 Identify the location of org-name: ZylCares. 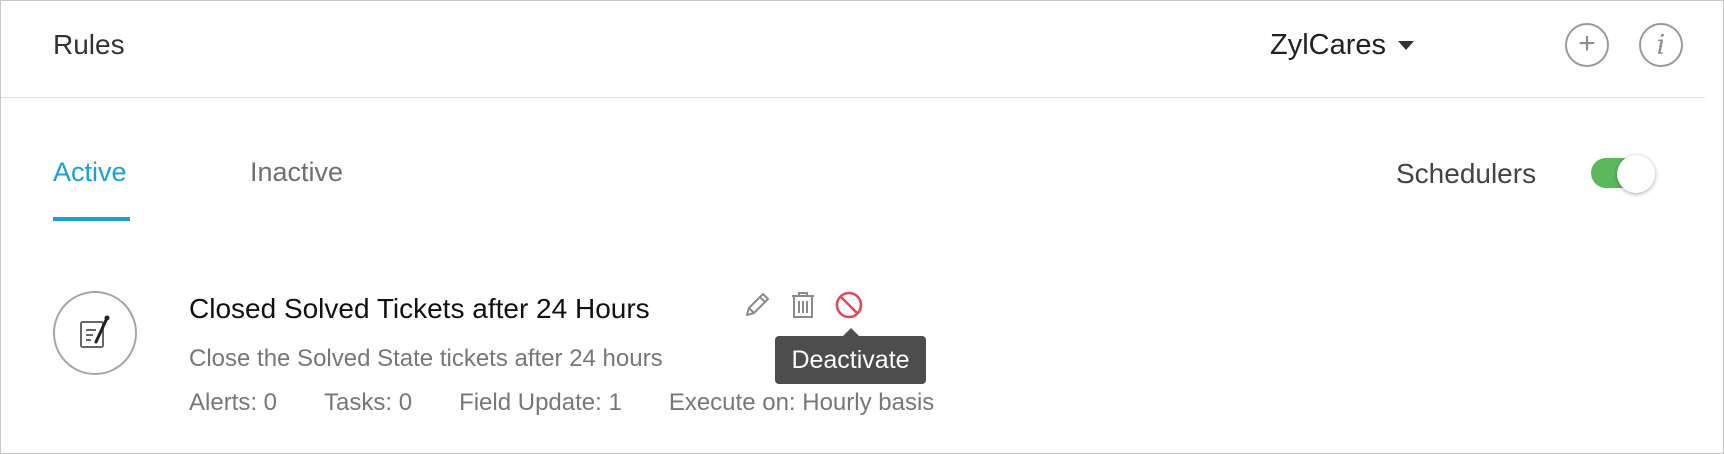
(1328, 45).